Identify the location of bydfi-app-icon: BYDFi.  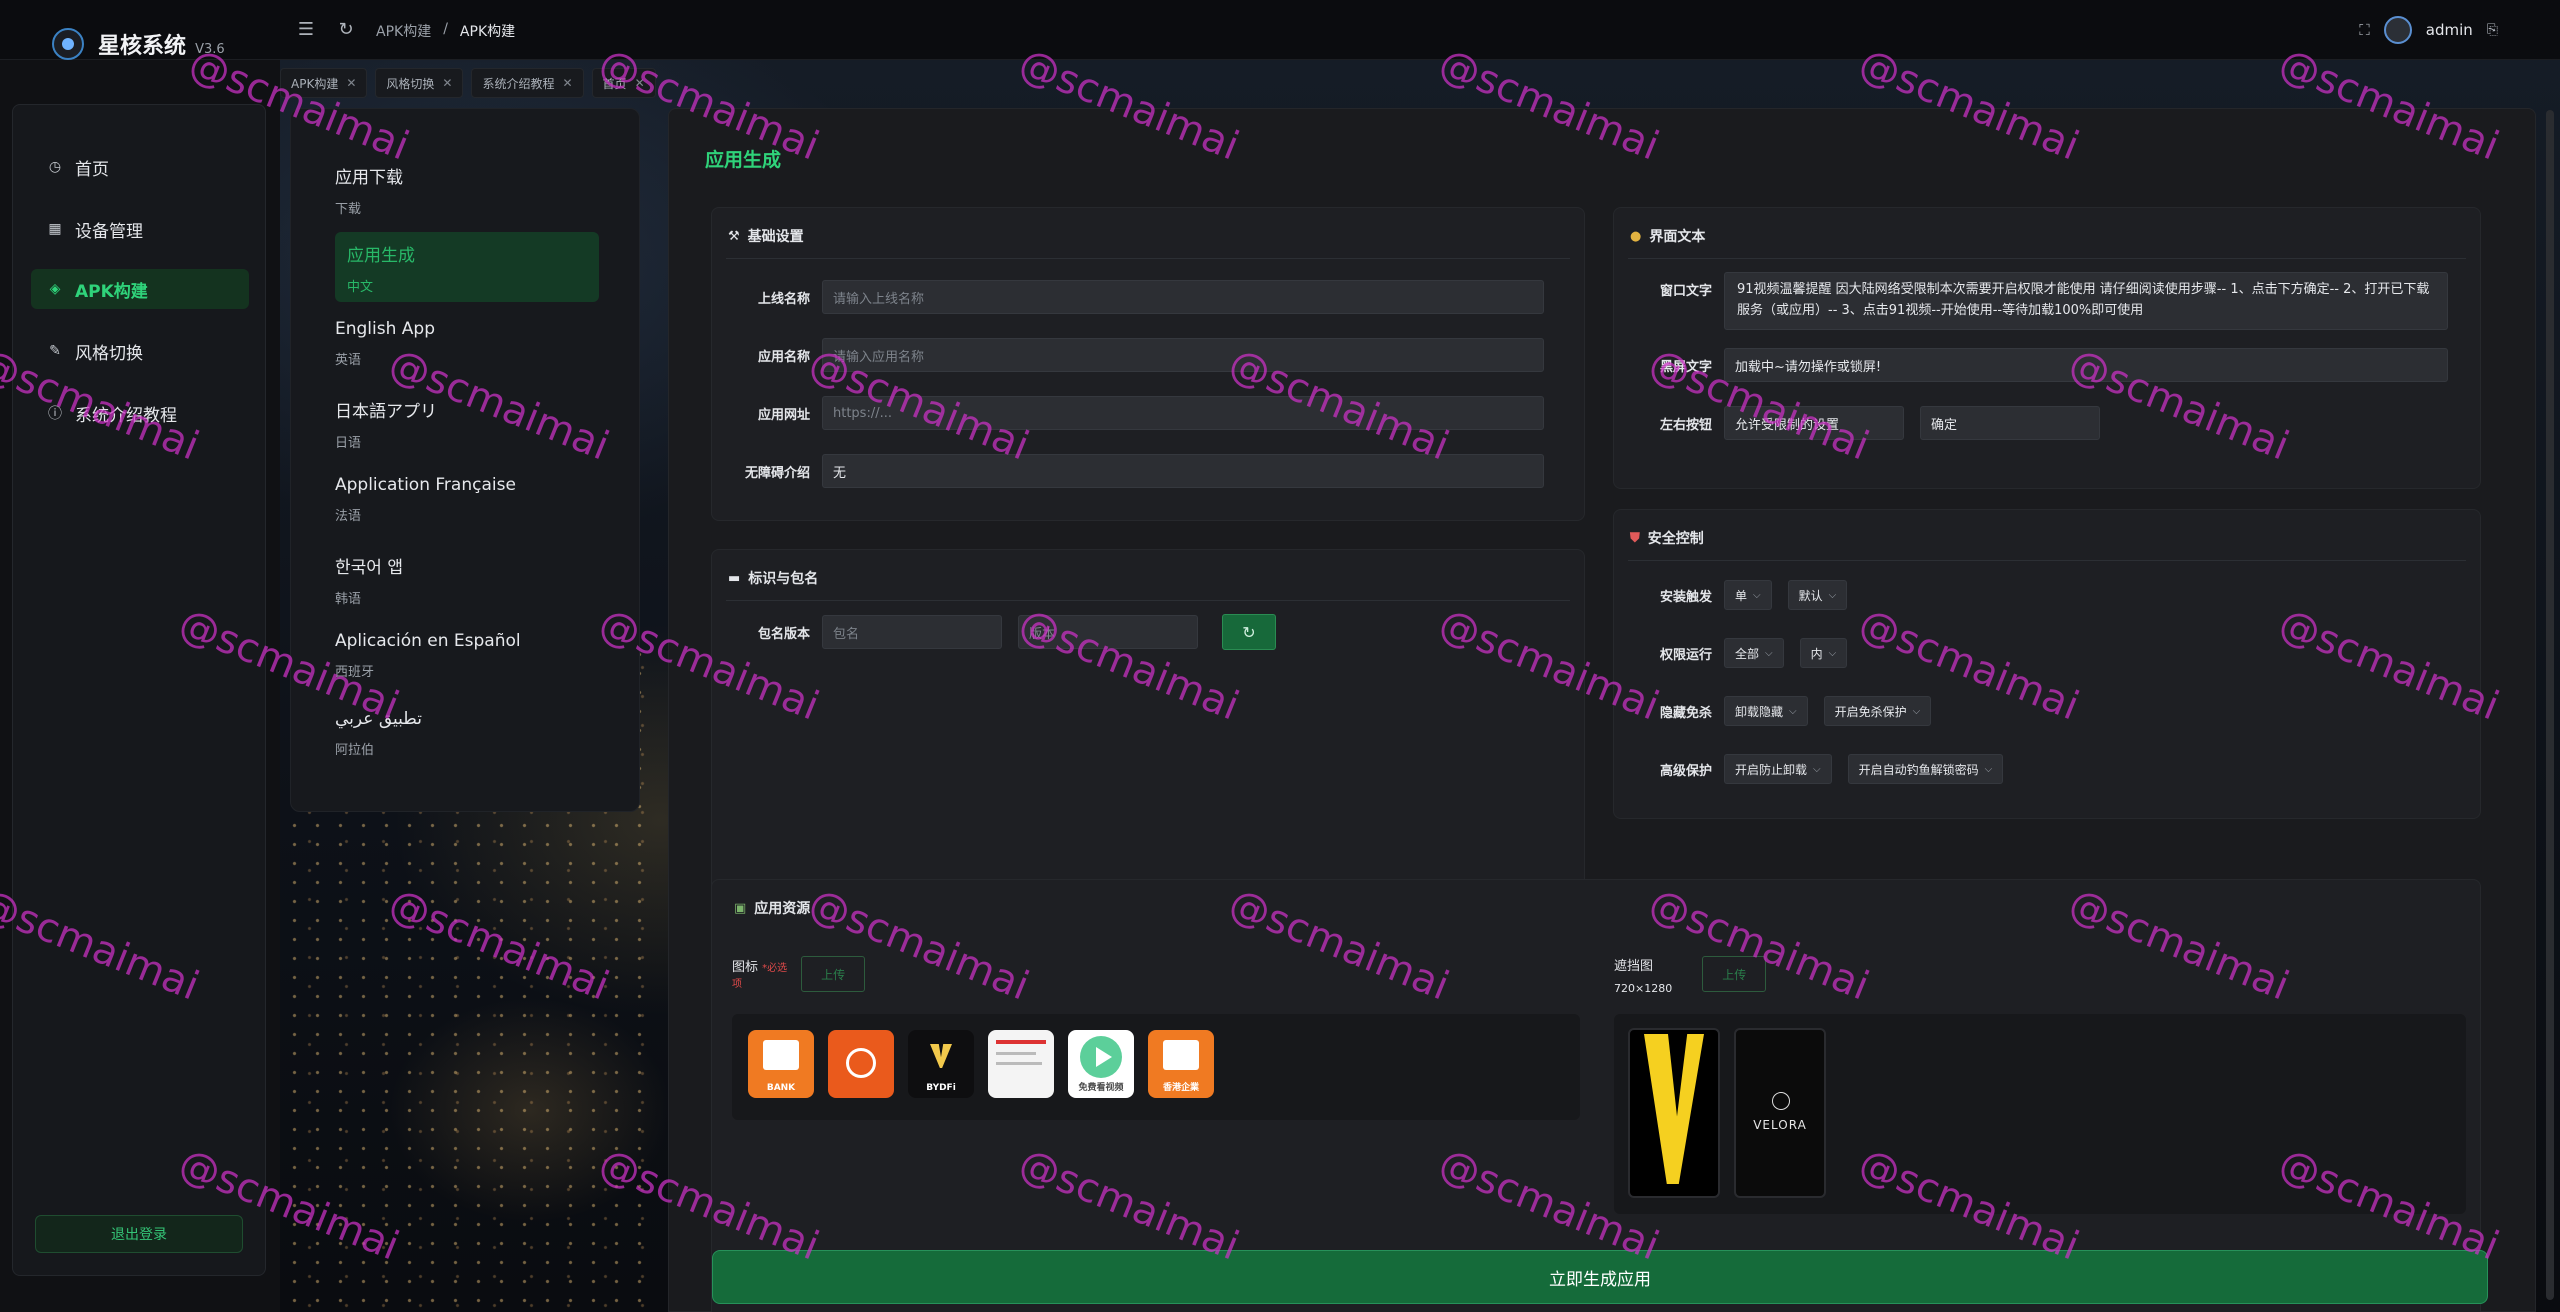
(941, 1064).